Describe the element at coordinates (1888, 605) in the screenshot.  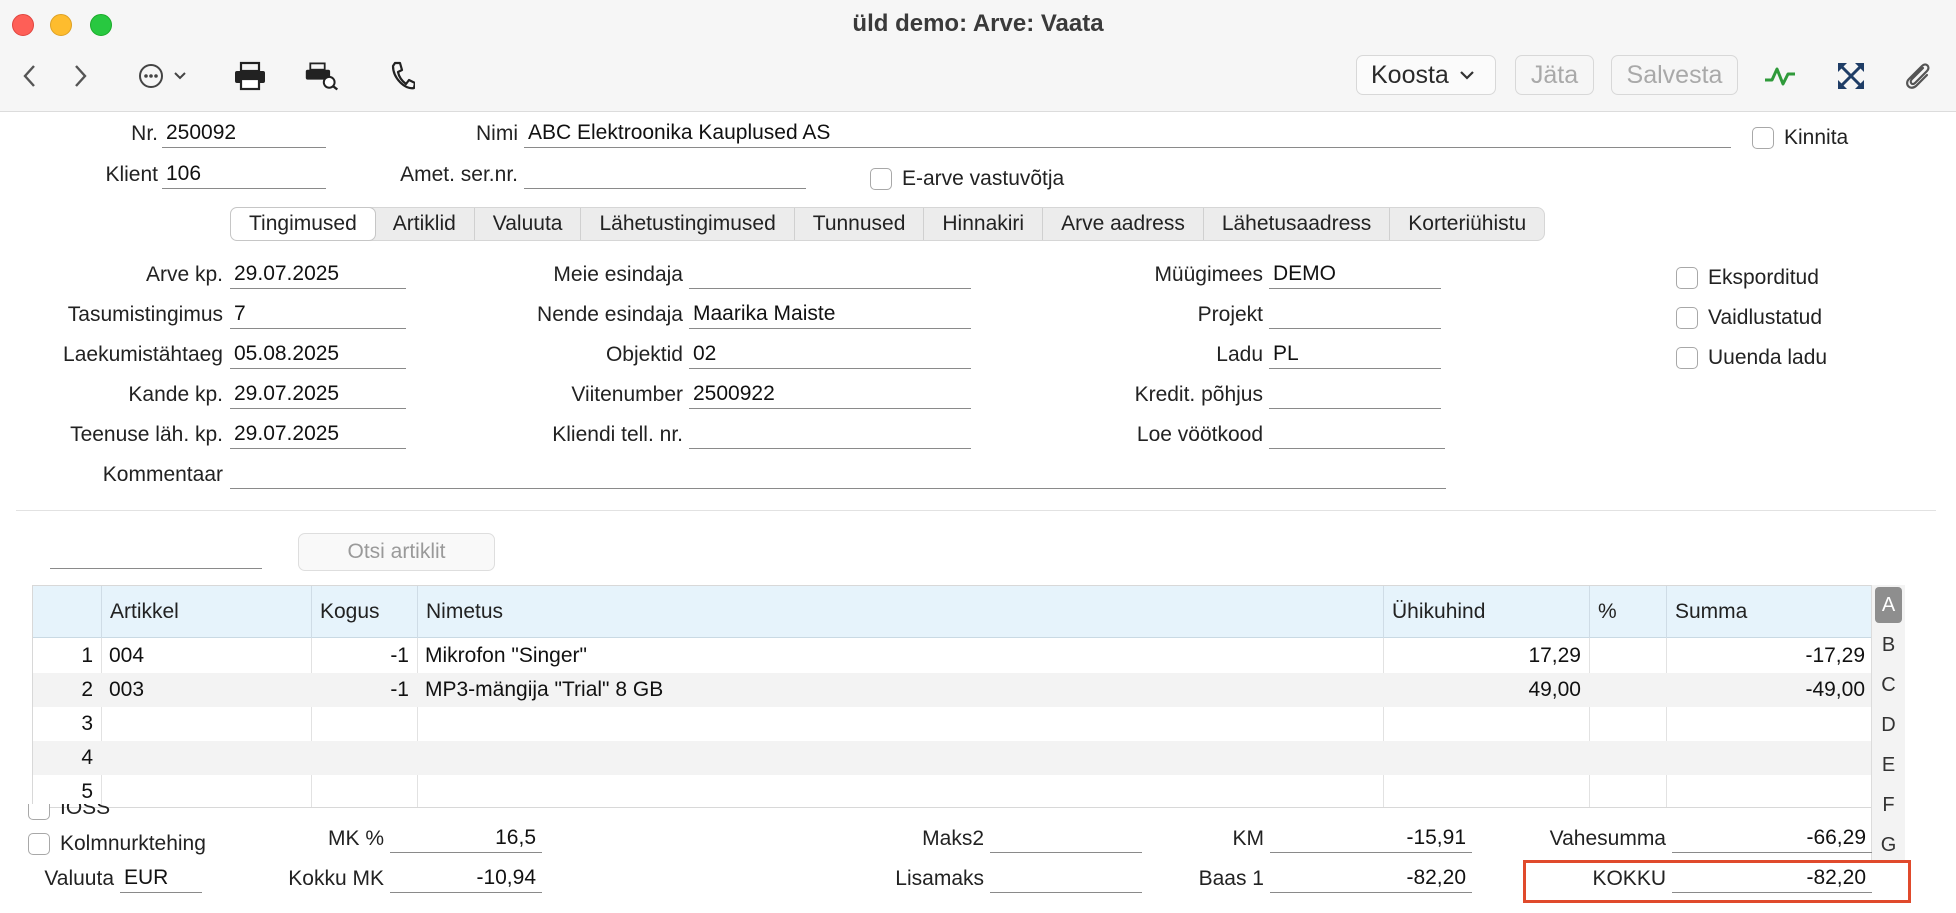
I see `letter-index-item: A` at that location.